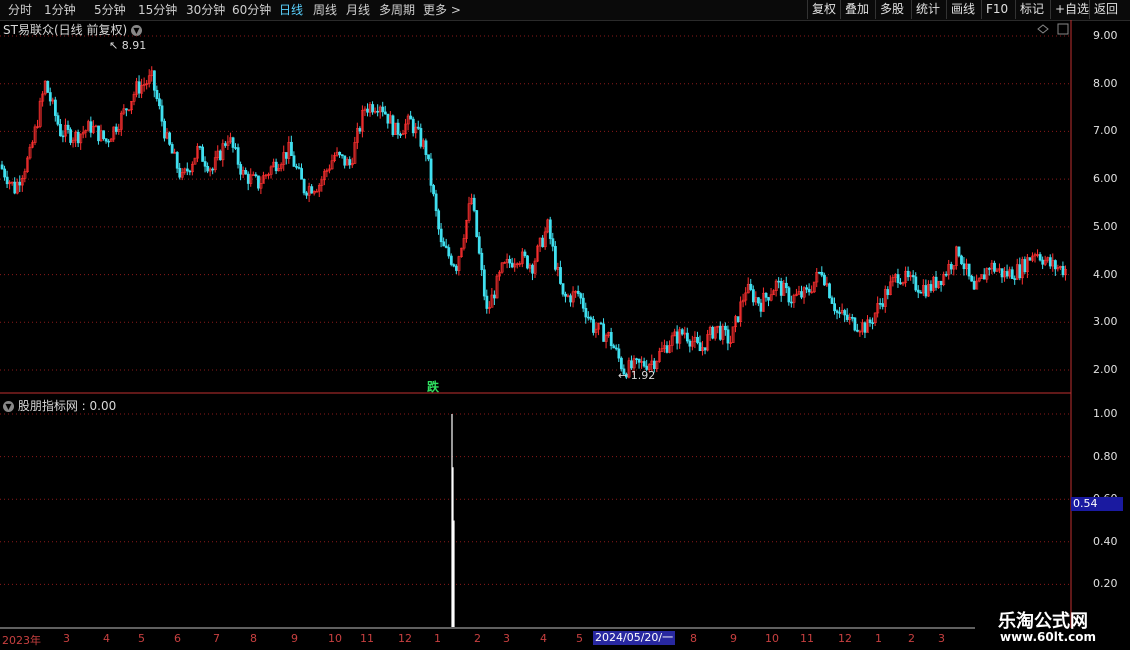 The width and height of the screenshot is (1130, 650). I want to click on x-tick-label: 3, so click(506, 638).